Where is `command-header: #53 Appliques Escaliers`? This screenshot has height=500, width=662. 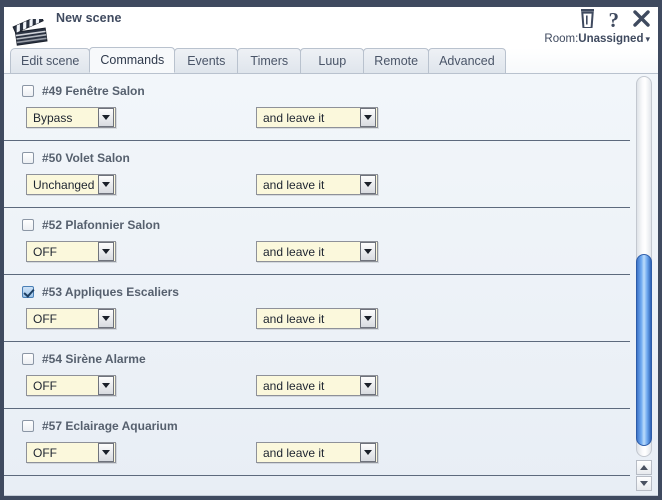
command-header: #53 Appliques Escaliers is located at coordinates (317, 291).